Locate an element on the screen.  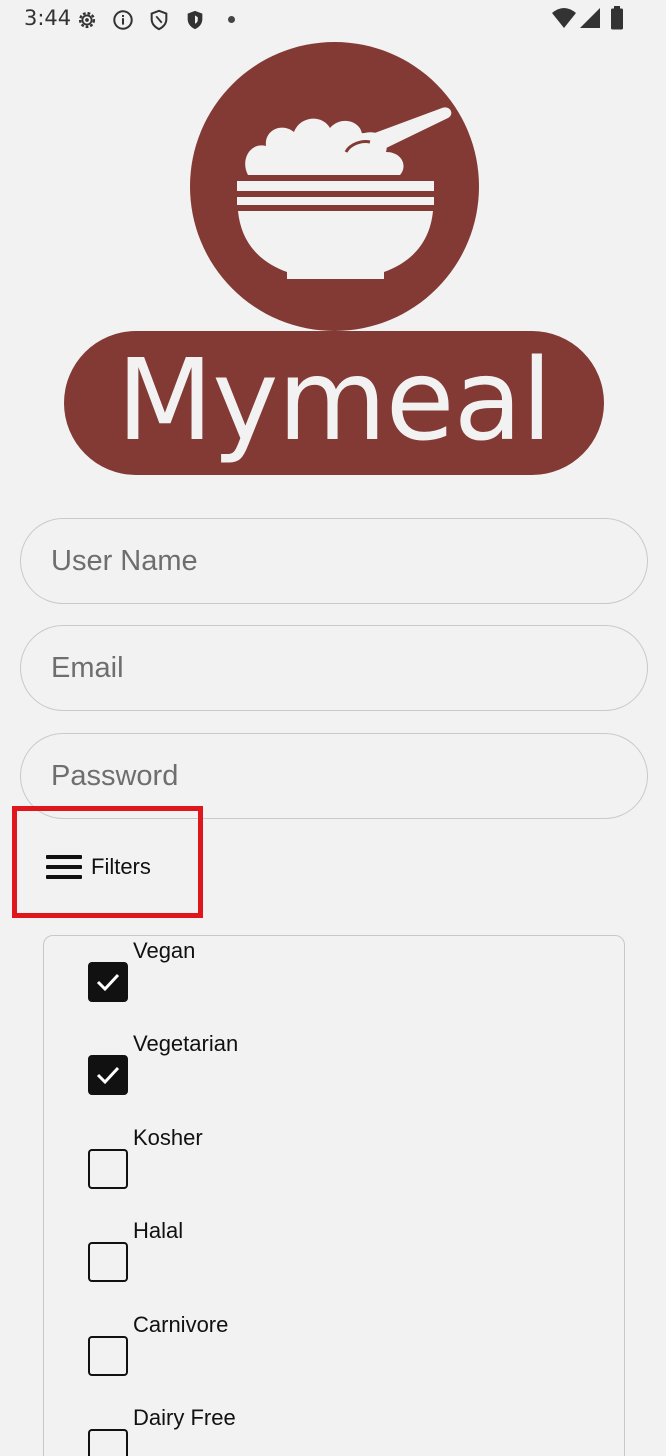
settings-icon is located at coordinates (87, 20).